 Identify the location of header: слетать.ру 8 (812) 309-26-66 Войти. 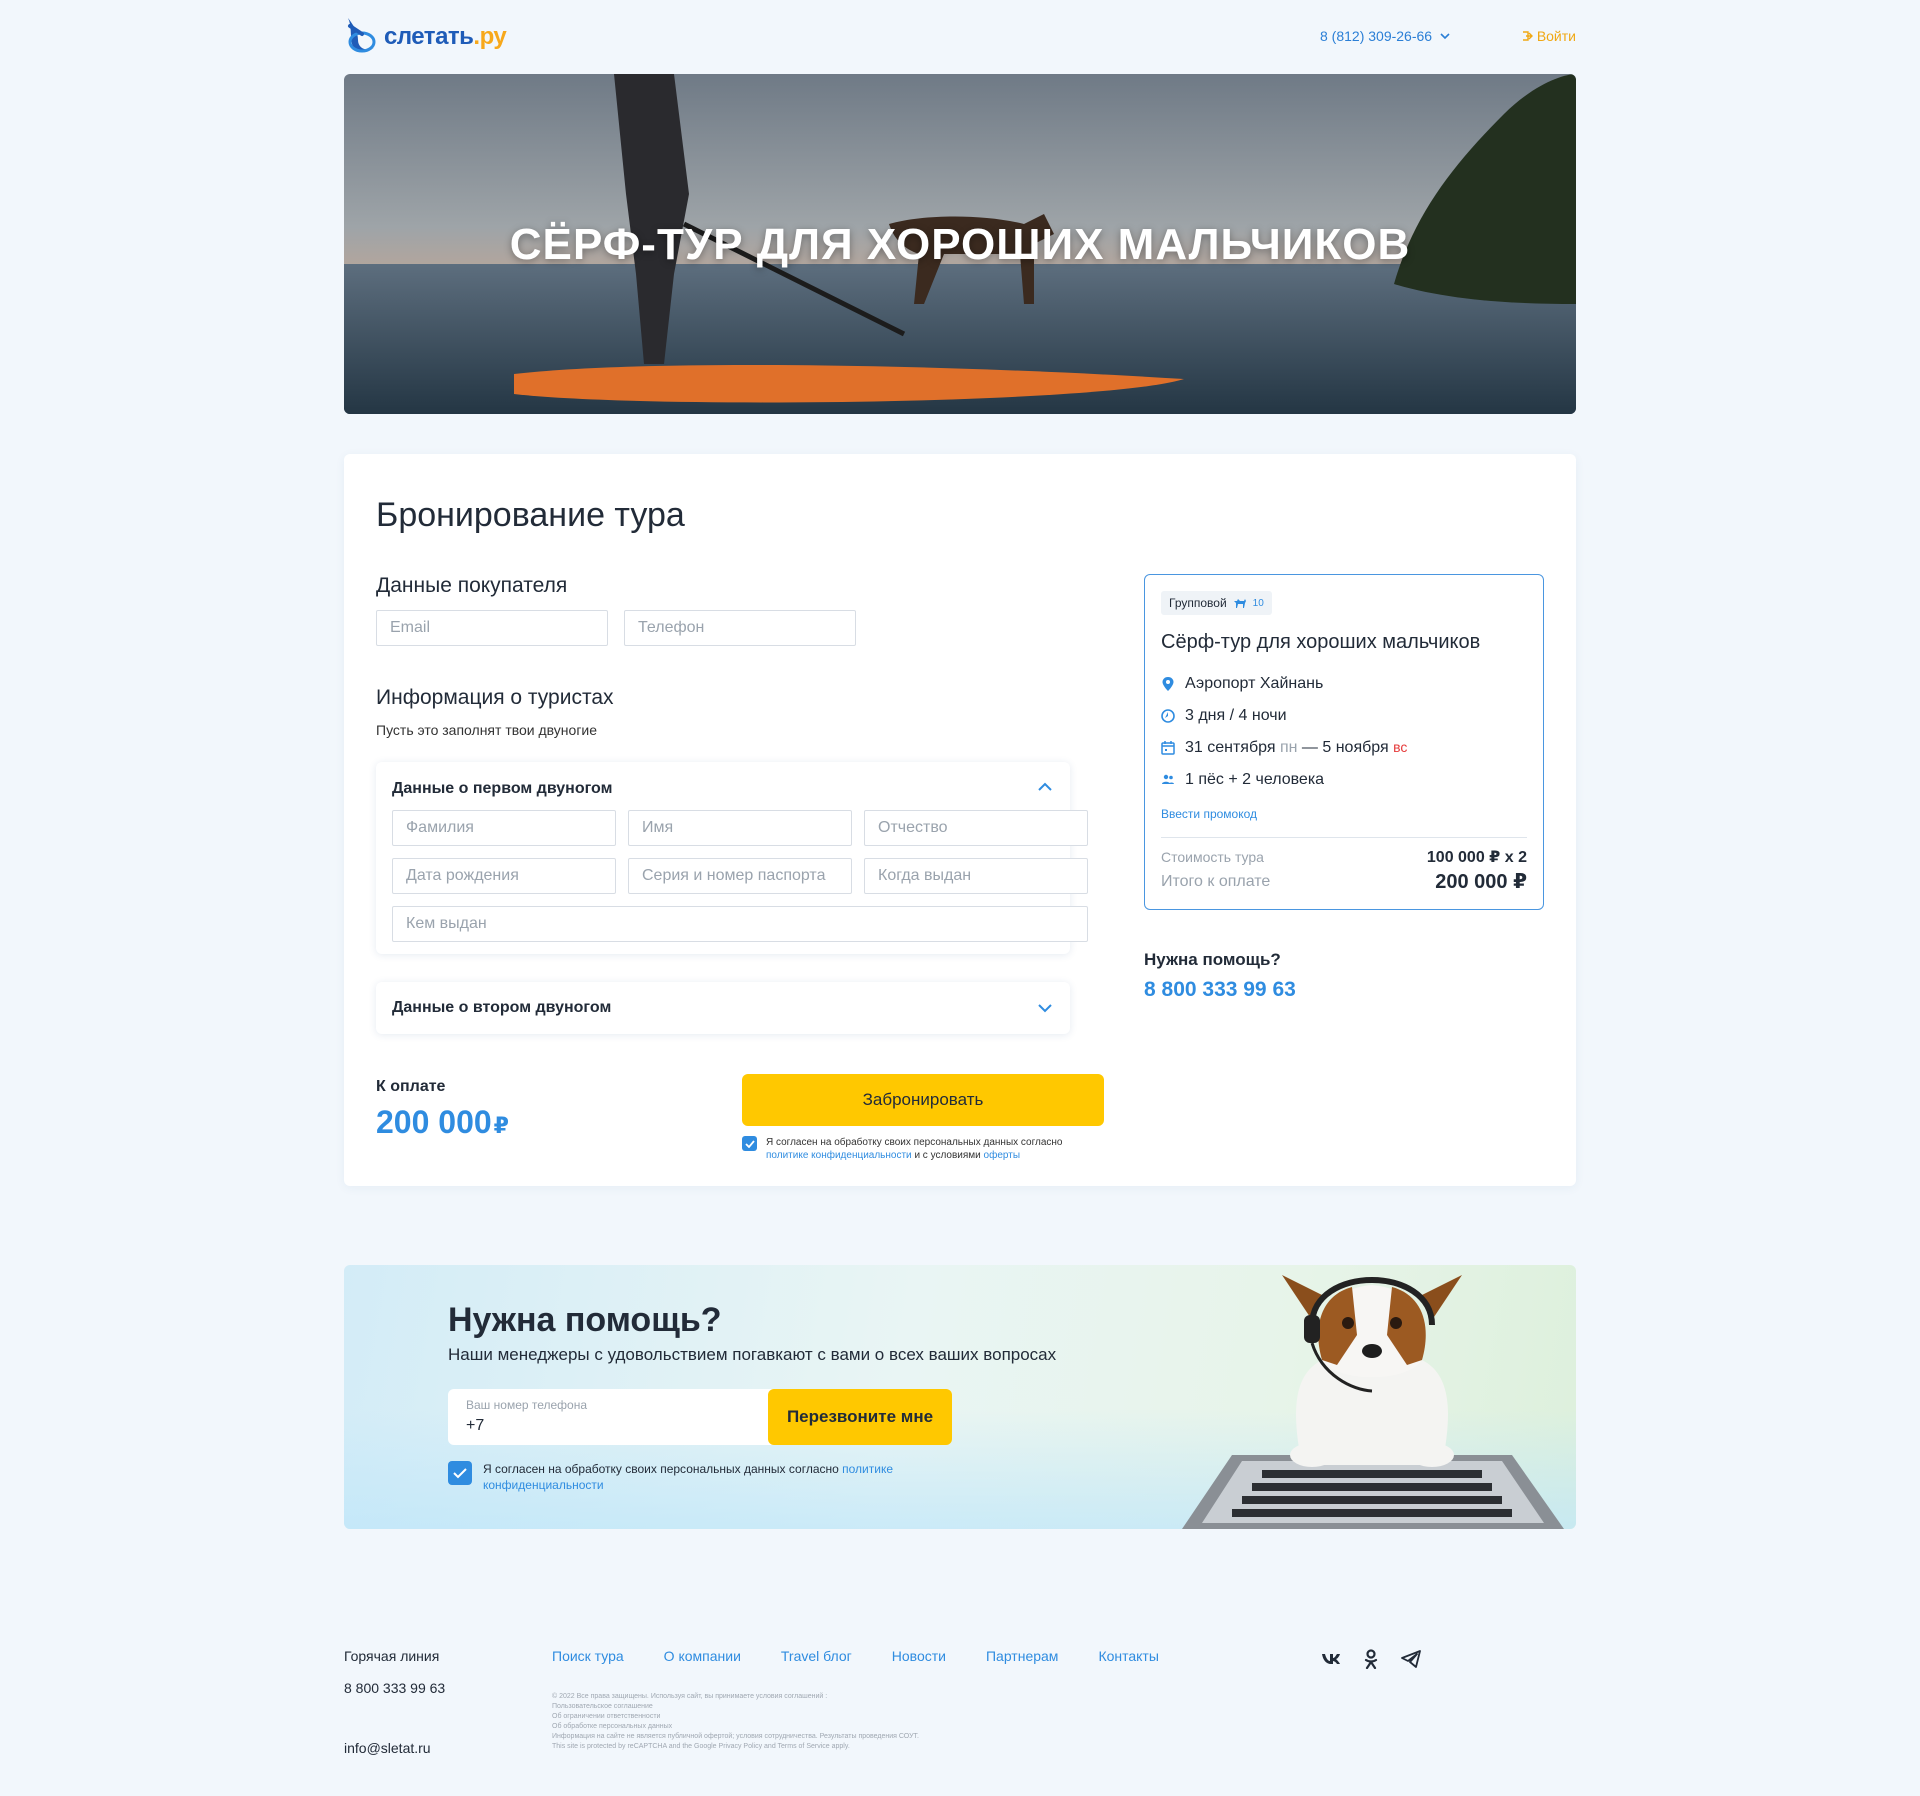
(960, 37).